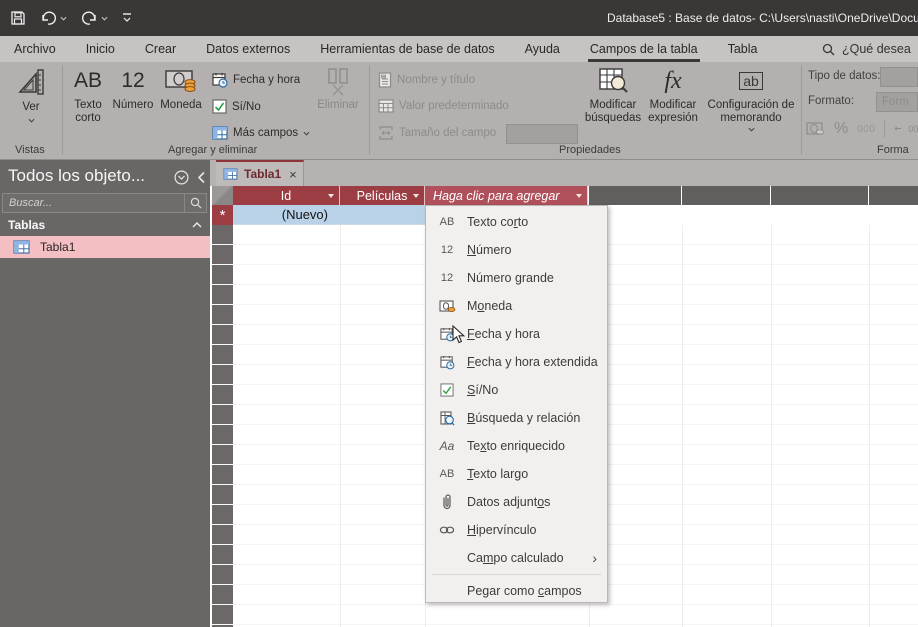 The height and width of the screenshot is (627, 918). Describe the element at coordinates (516, 418) in the screenshot. I see `menu-item-busqueda-relacion: Búsqueda y relación` at that location.